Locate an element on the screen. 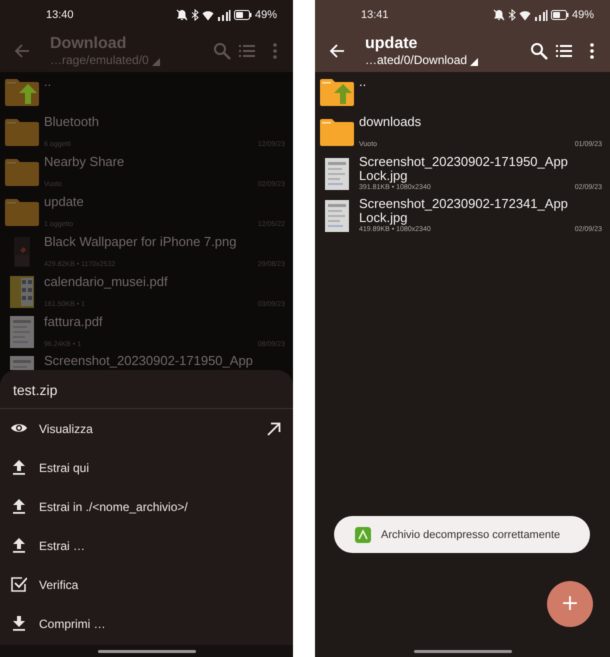 The height and width of the screenshot is (657, 610). external-arrow-icon is located at coordinates (274, 429).